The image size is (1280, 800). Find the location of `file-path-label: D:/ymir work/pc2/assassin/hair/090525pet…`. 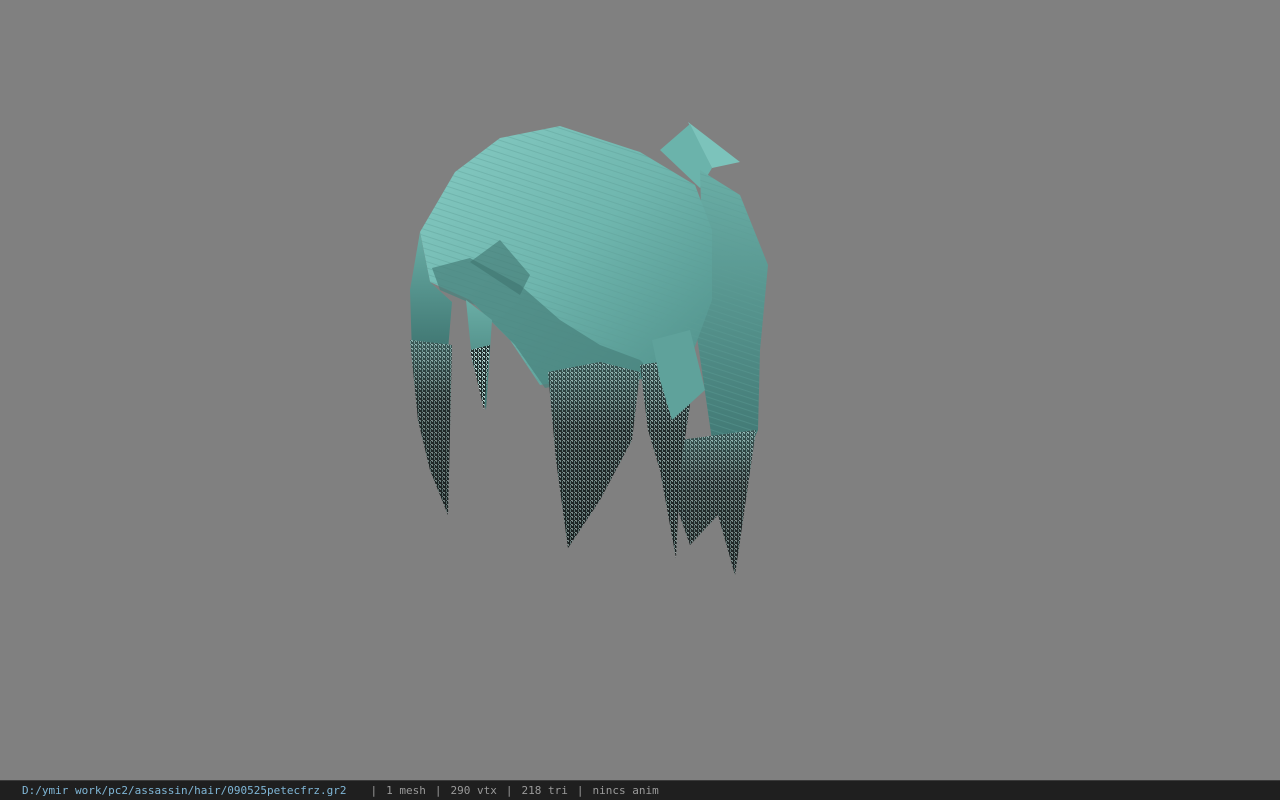

file-path-label: D:/ymir work/pc2/assassin/hair/090525pet… is located at coordinates (184, 790).